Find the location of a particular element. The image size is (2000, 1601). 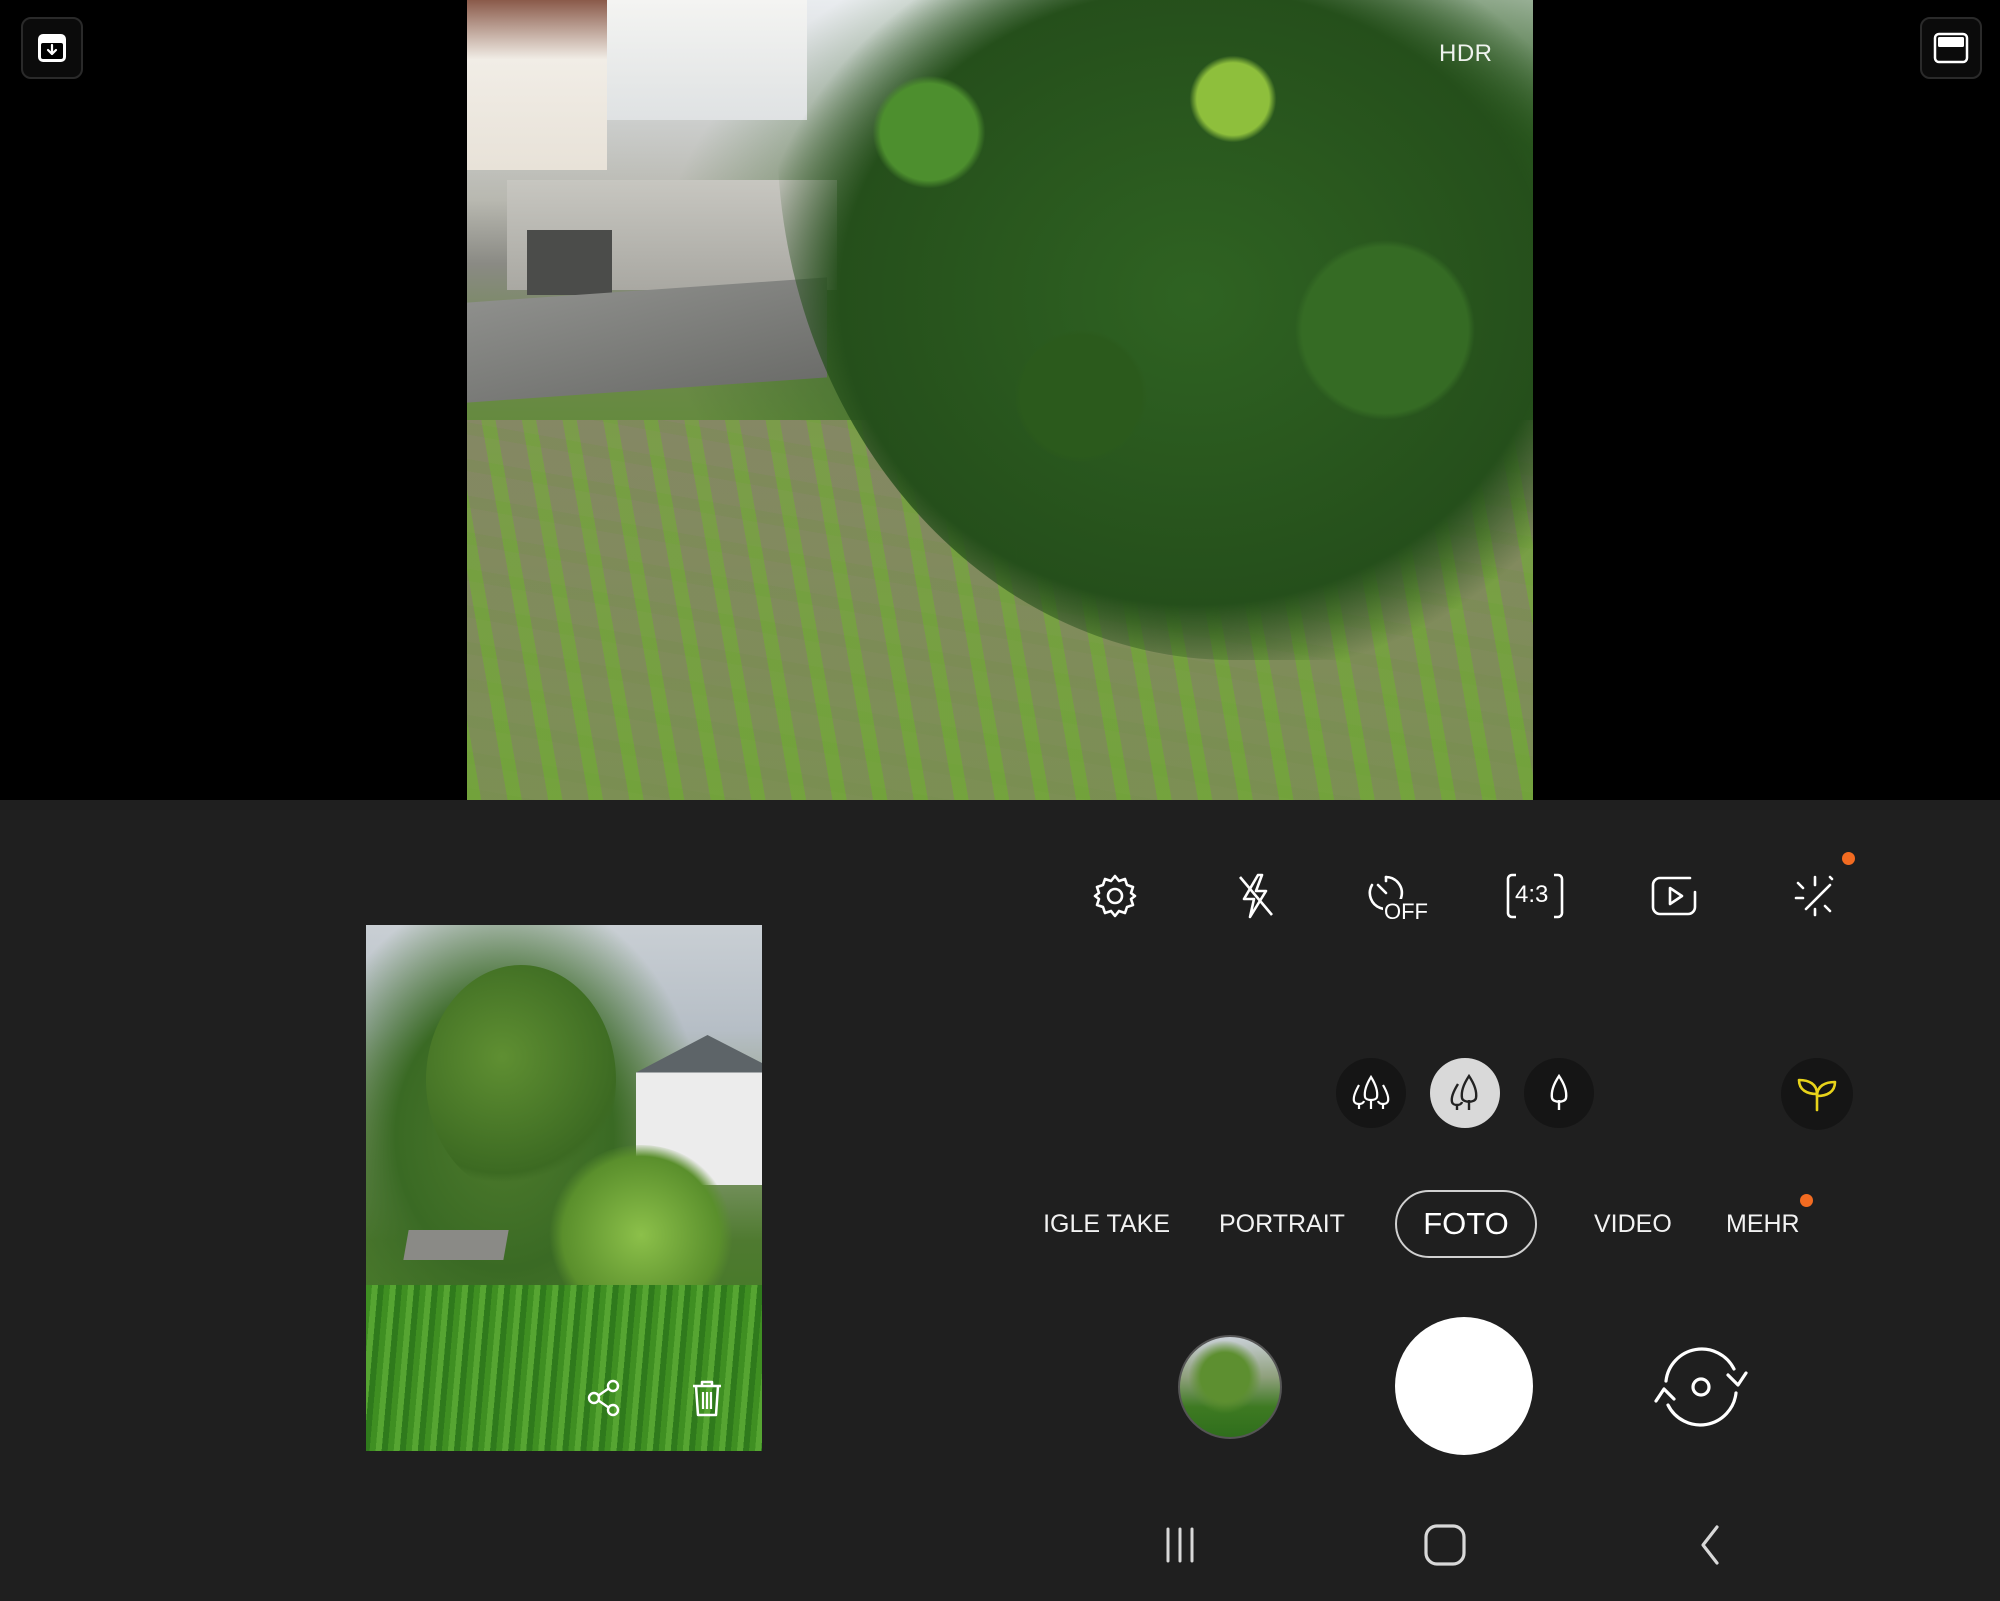

window-mode-button is located at coordinates (1951, 48).